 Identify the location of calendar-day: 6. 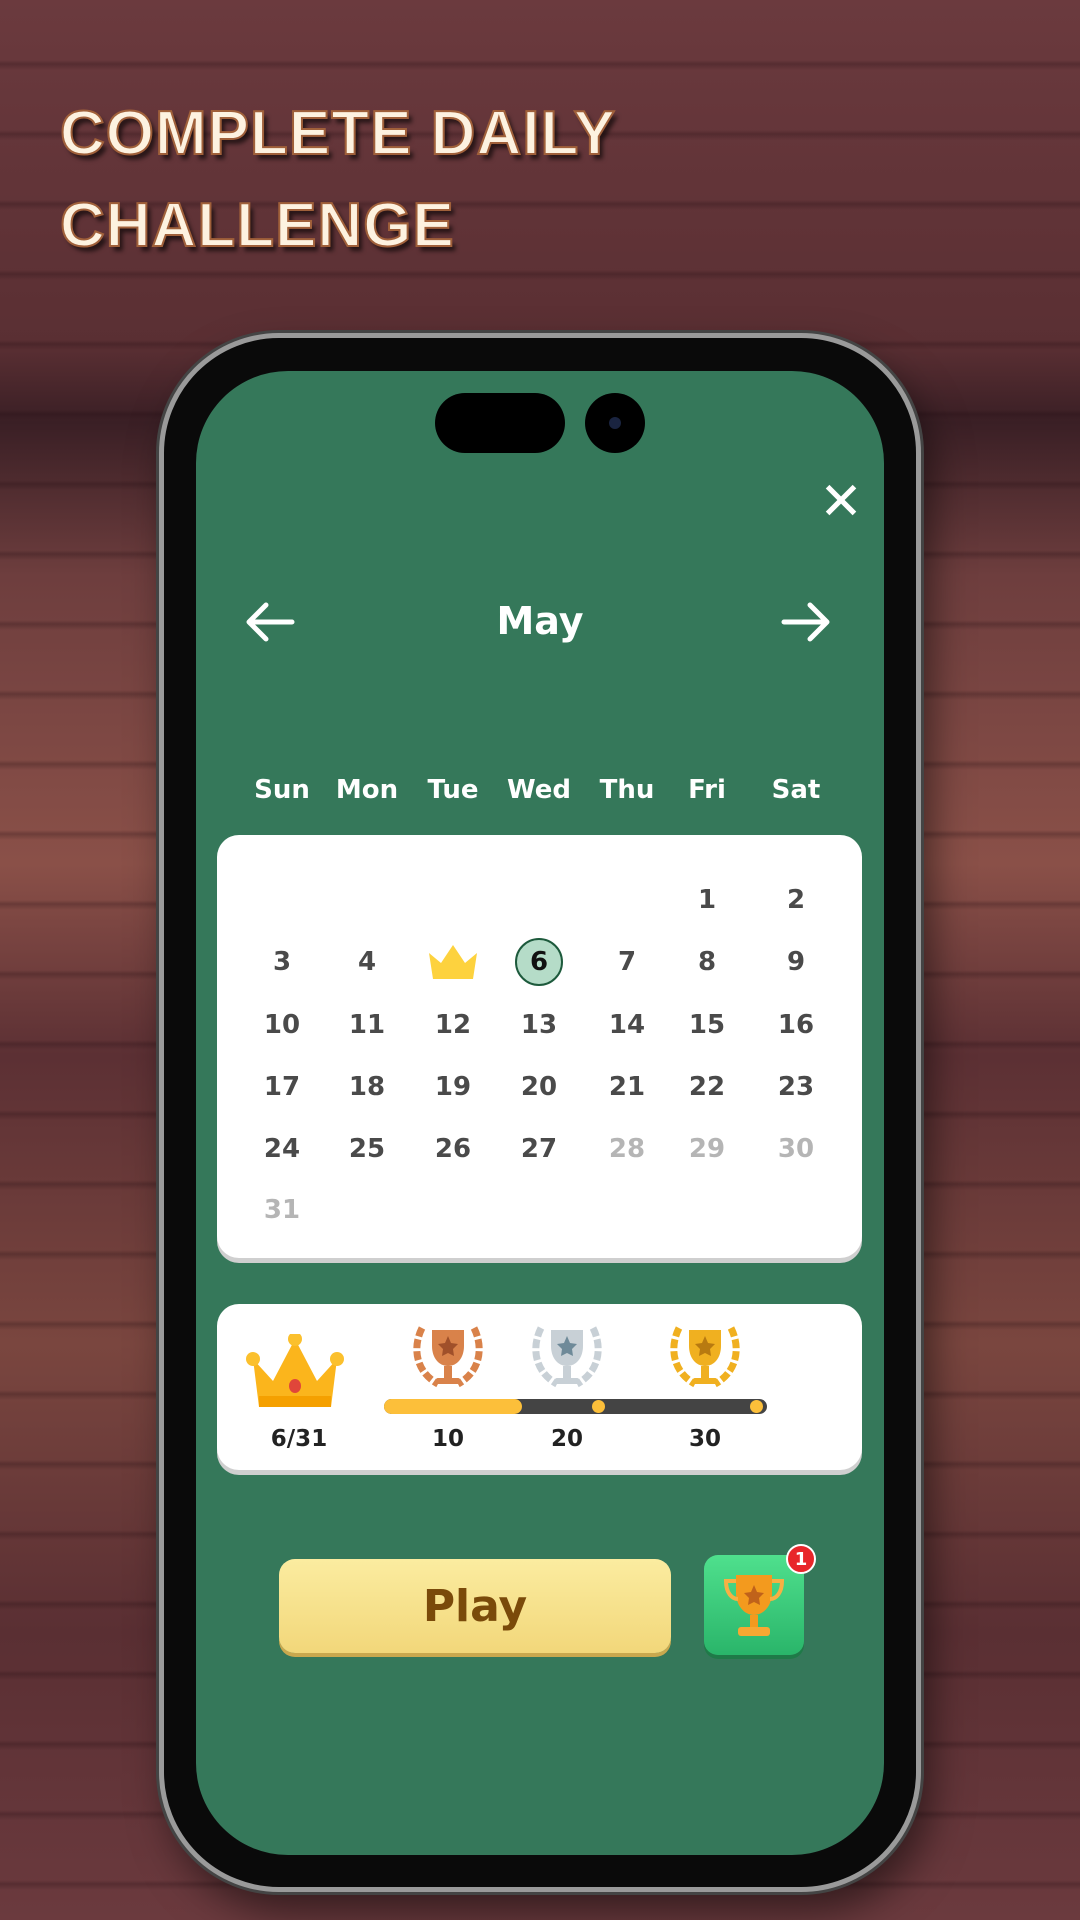
(539, 962).